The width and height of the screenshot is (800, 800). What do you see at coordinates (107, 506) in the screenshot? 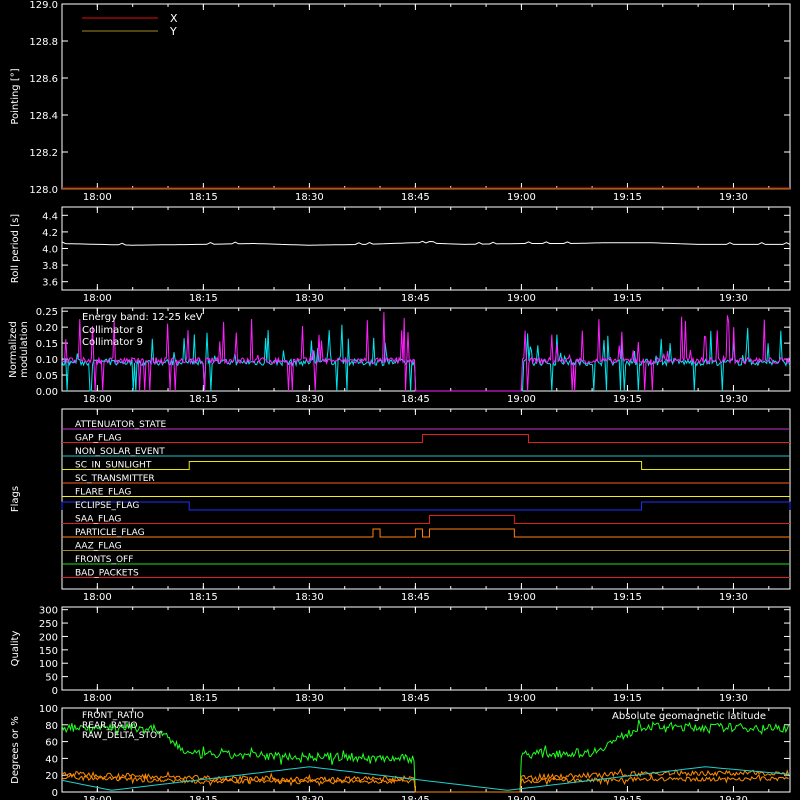
I see `flag-label-eclipse-flag: ECLIPSE_FLAG` at bounding box center [107, 506].